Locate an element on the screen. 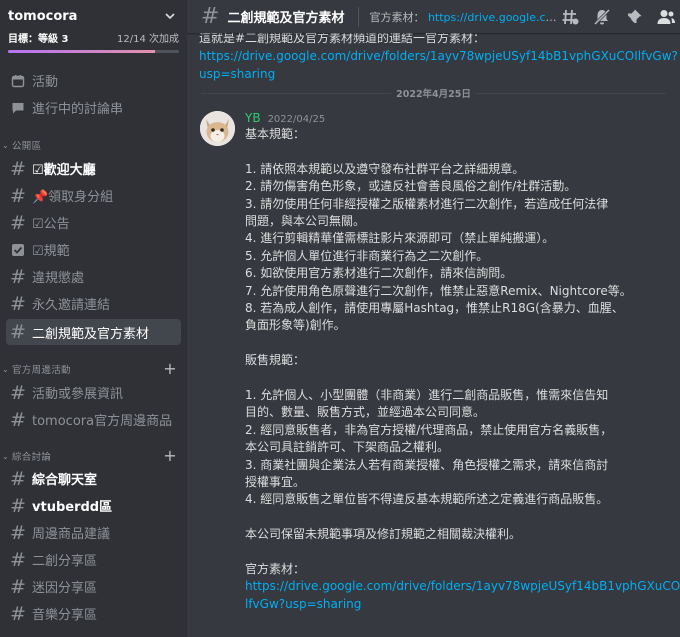 Image resolution: width=680 pixels, height=637 pixels. message-header: YB 2022/04/25 is located at coordinates (285, 118).